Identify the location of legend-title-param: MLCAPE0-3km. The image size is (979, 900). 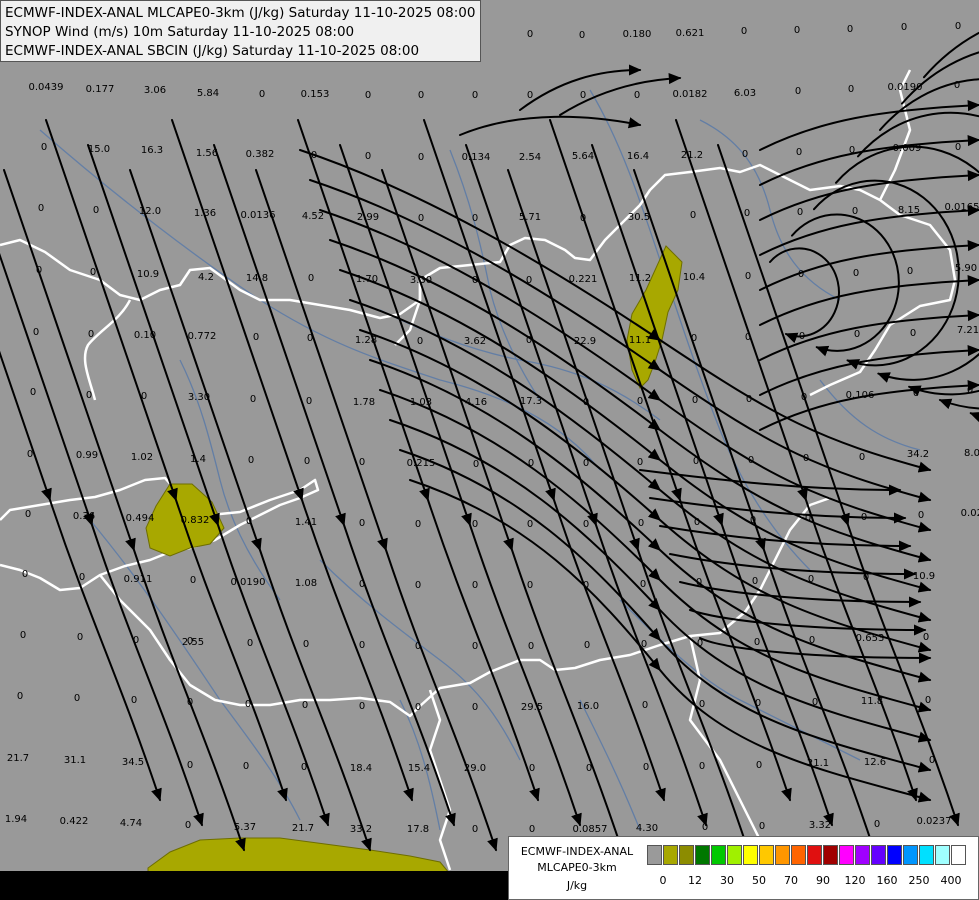
(577, 867).